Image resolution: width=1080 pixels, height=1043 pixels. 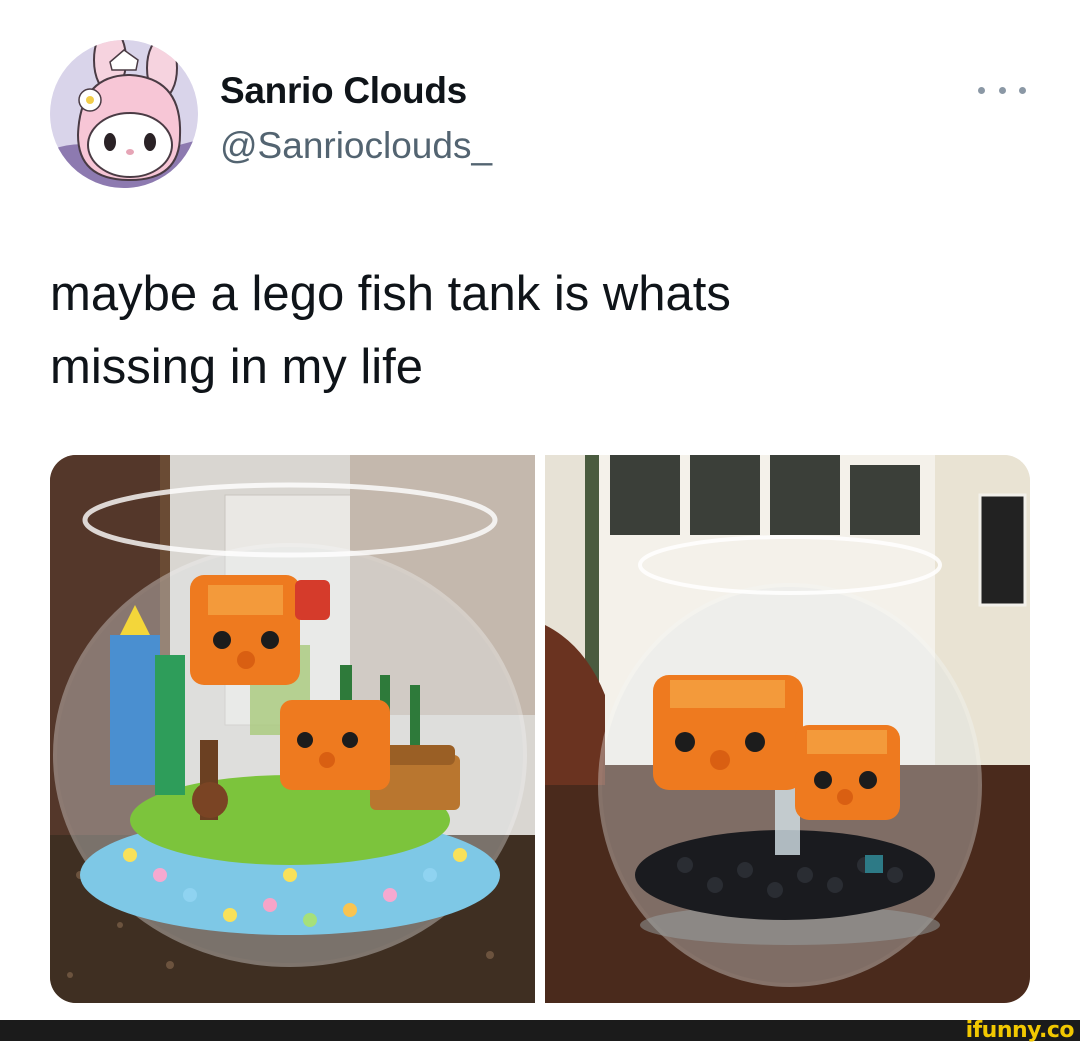 I want to click on watermark-bar: ifunny.co, so click(x=540, y=1030).